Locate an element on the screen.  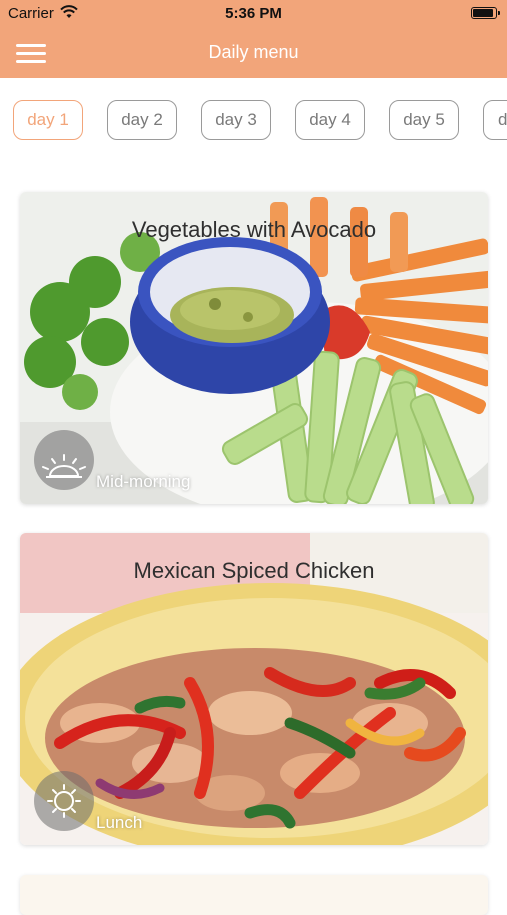
tab-day-5: day 5 is located at coordinates (424, 120).